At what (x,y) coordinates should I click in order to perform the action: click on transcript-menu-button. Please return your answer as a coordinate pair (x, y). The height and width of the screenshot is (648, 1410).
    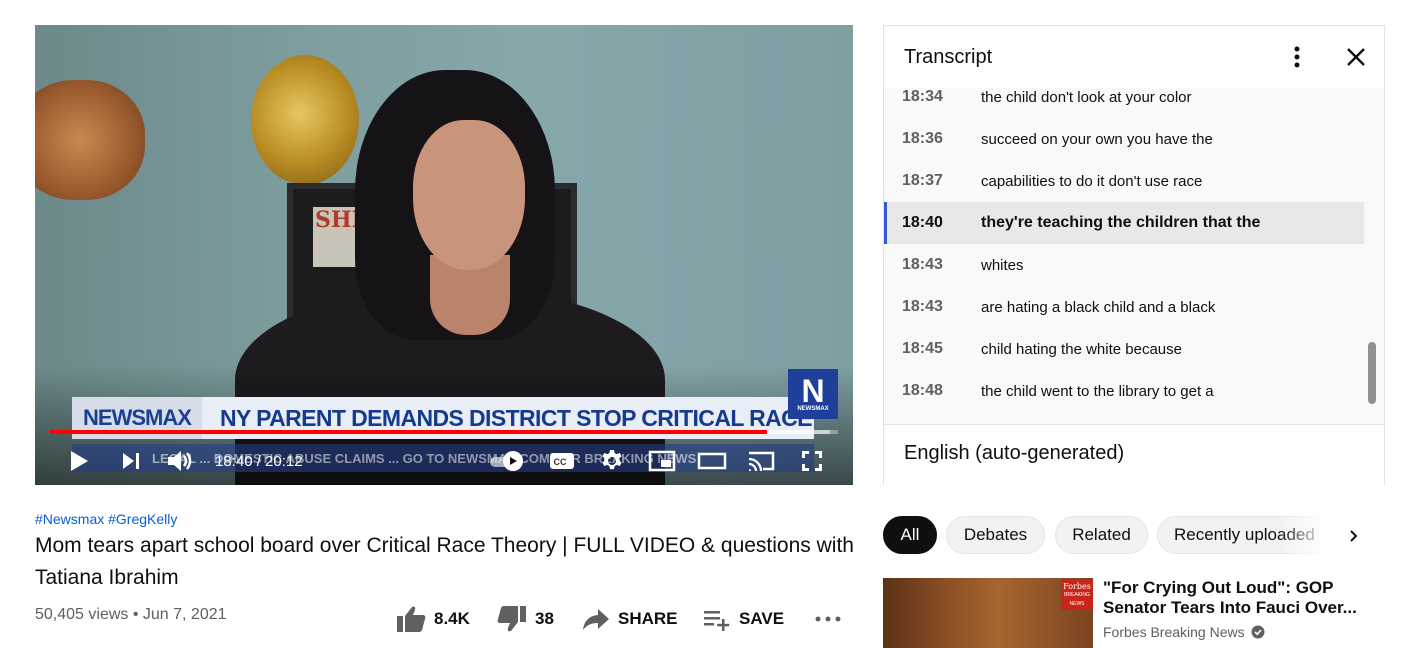
    Looking at the image, I should click on (1297, 57).